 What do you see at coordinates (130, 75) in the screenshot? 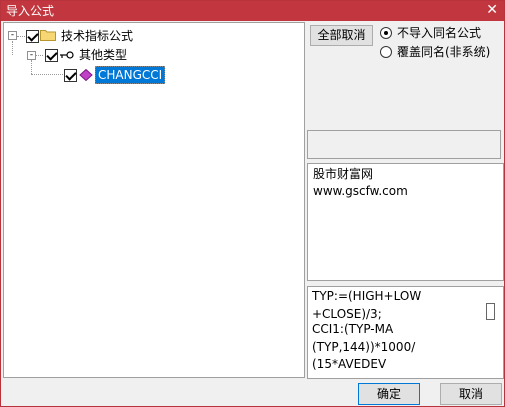
I see `tree-node-formula-label: CHANGCCI` at bounding box center [130, 75].